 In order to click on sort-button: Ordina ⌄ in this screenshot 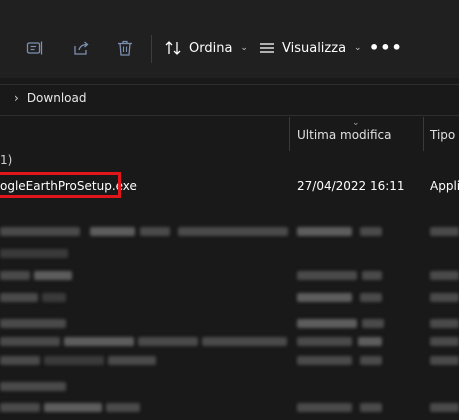, I will do `click(206, 48)`.